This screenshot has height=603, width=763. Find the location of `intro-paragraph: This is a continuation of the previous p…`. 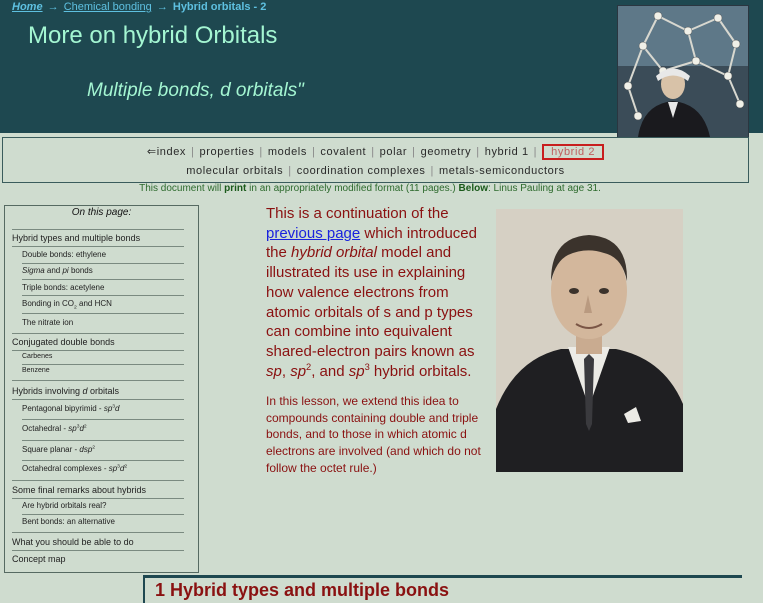

intro-paragraph: This is a continuation of the previous p… is located at coordinates (379, 292).